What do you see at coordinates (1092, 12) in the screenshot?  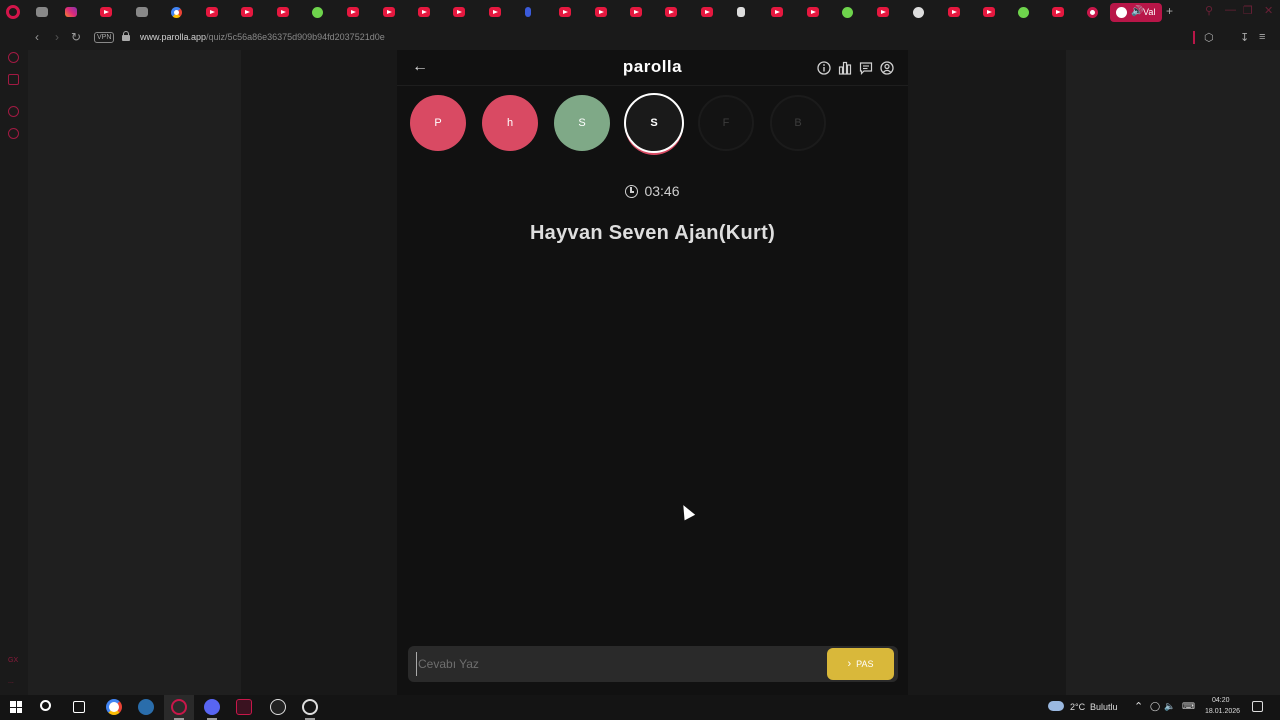 I see `tab-record-icon` at bounding box center [1092, 12].